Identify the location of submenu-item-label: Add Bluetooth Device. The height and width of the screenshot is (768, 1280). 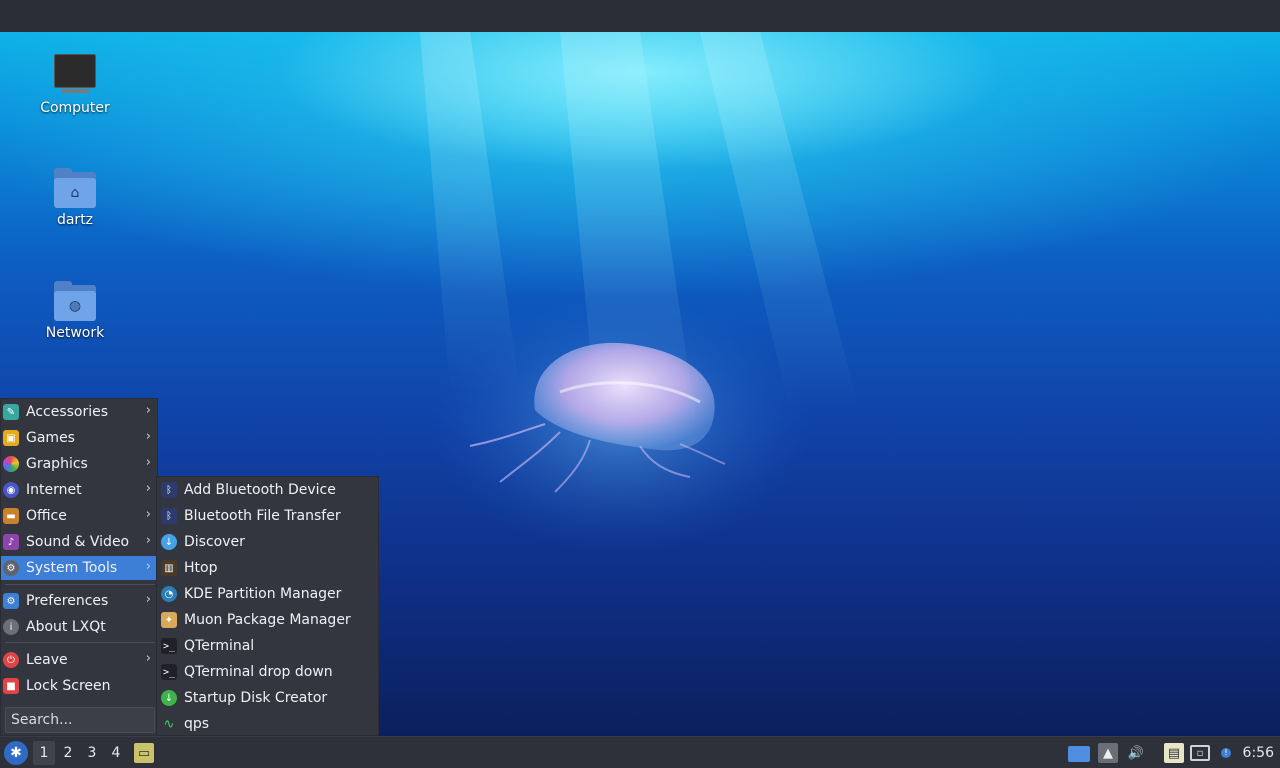
(260, 490).